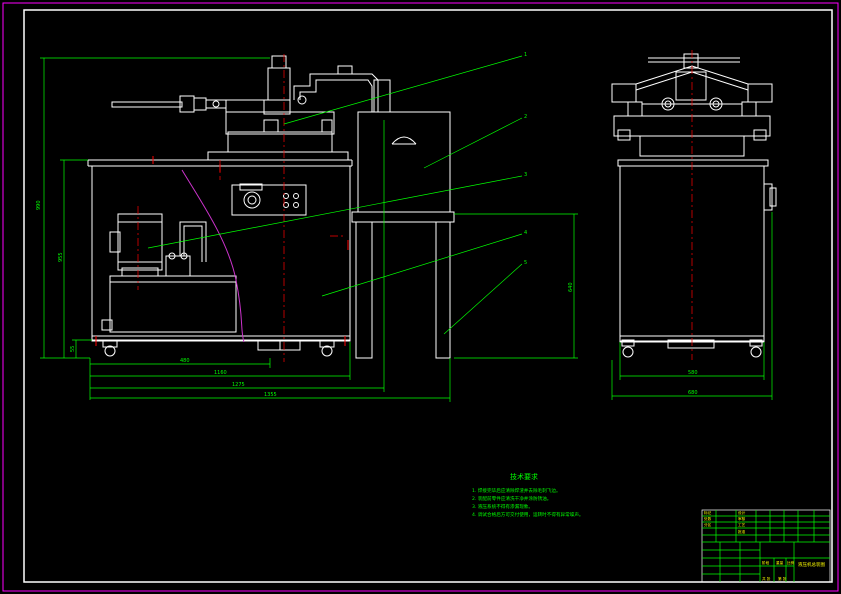  I want to click on dim-width-d: 1355, so click(270, 395).